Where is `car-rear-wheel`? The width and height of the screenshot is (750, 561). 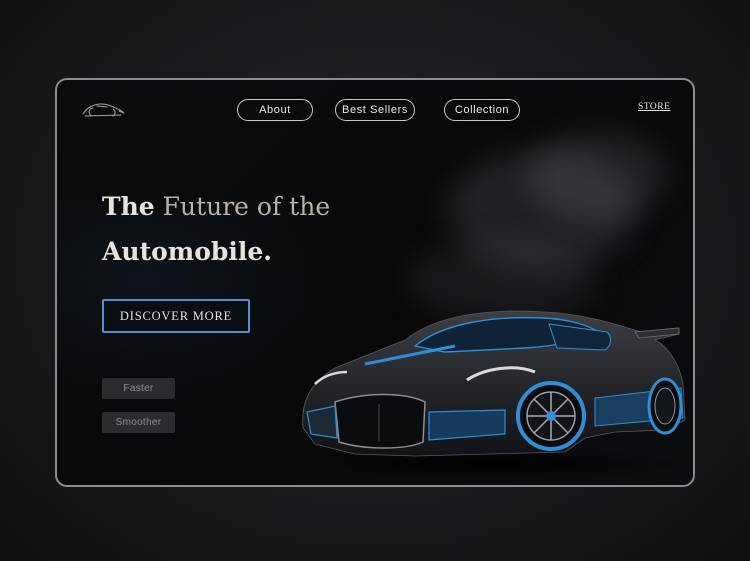
car-rear-wheel is located at coordinates (665, 406).